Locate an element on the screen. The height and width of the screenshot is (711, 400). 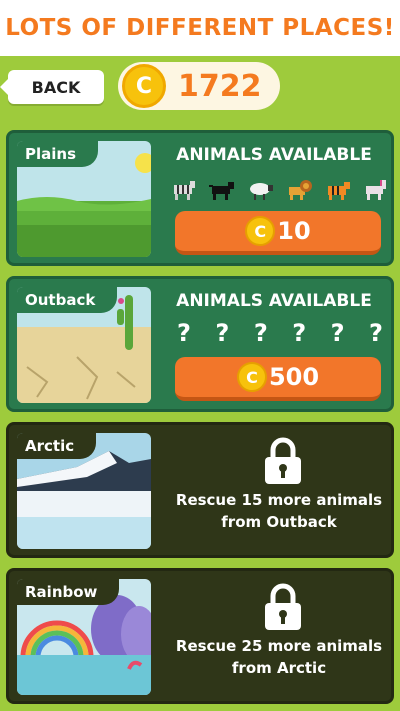
coin-balance-display: C 1722 is located at coordinates (199, 86).